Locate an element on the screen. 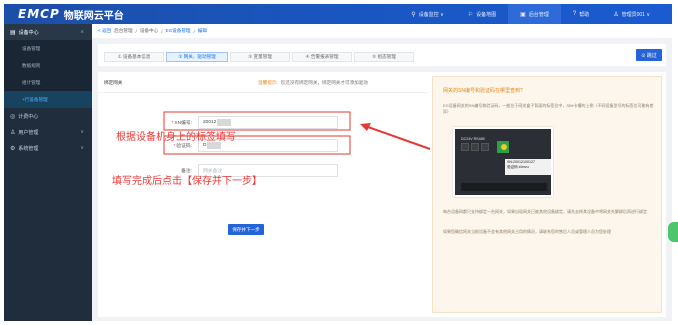  sidebar-item-users: ♙ 用户管理 ∨ is located at coordinates (48, 132).